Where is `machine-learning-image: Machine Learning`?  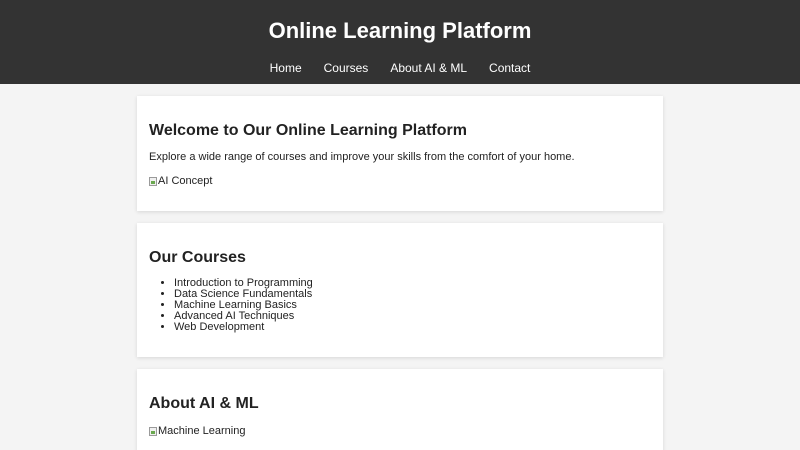
machine-learning-image: Machine Learning is located at coordinates (197, 431).